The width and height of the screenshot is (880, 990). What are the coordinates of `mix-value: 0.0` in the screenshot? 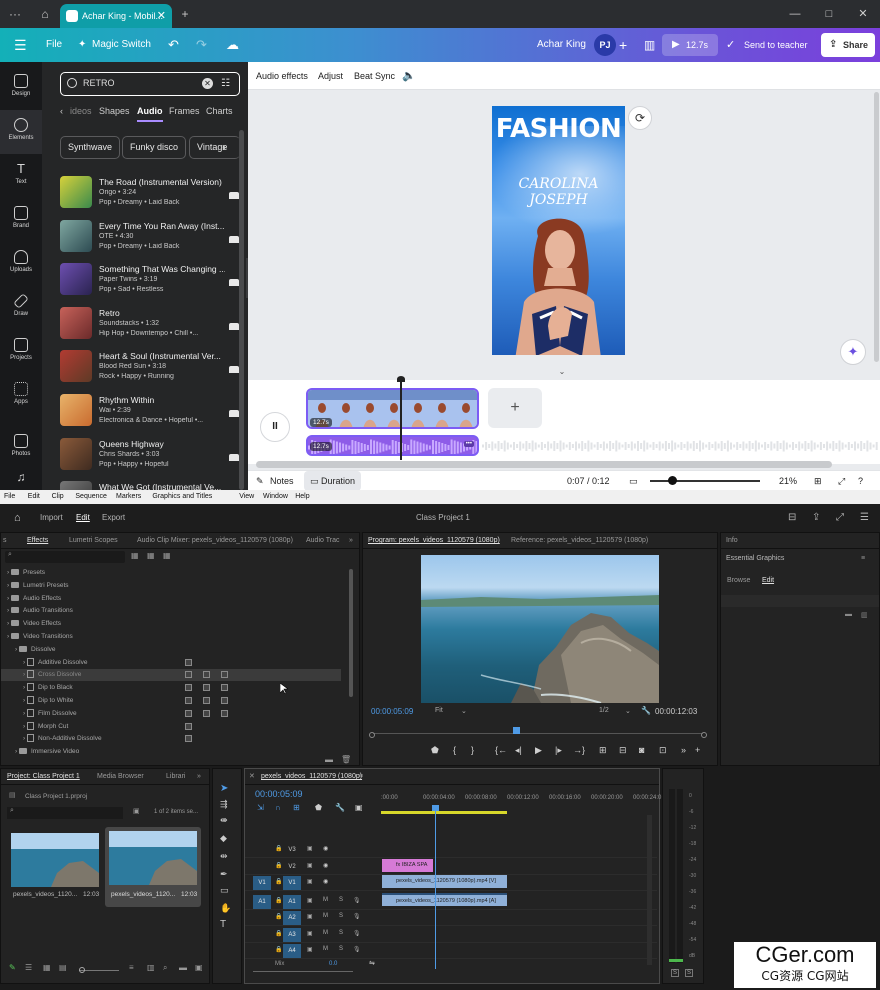 It's located at (333, 964).